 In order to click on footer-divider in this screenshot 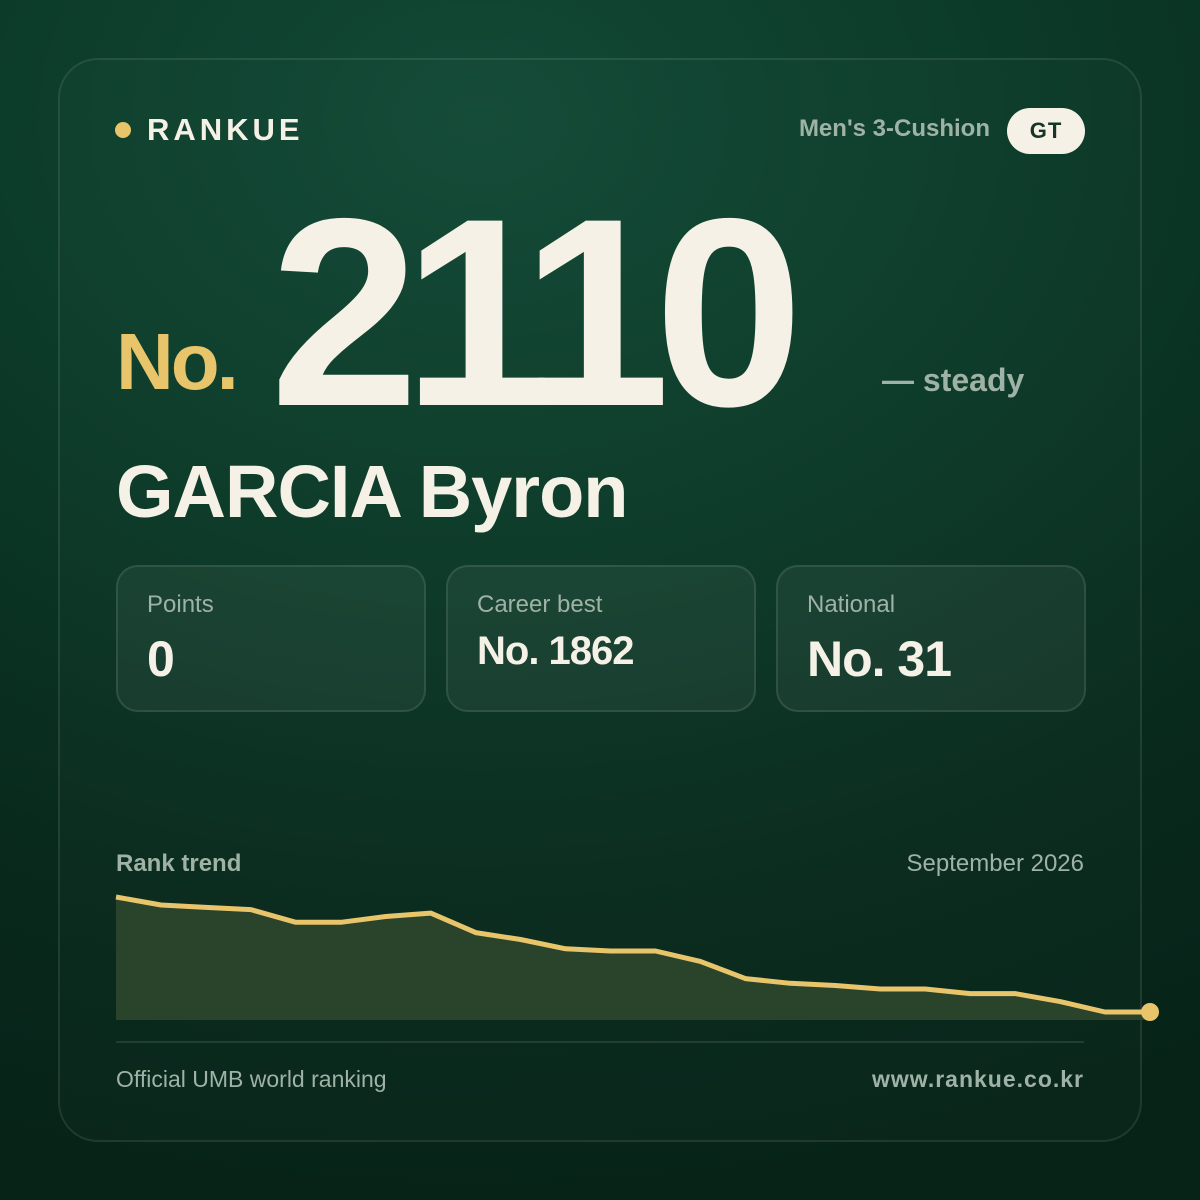, I will do `click(600, 1042)`.